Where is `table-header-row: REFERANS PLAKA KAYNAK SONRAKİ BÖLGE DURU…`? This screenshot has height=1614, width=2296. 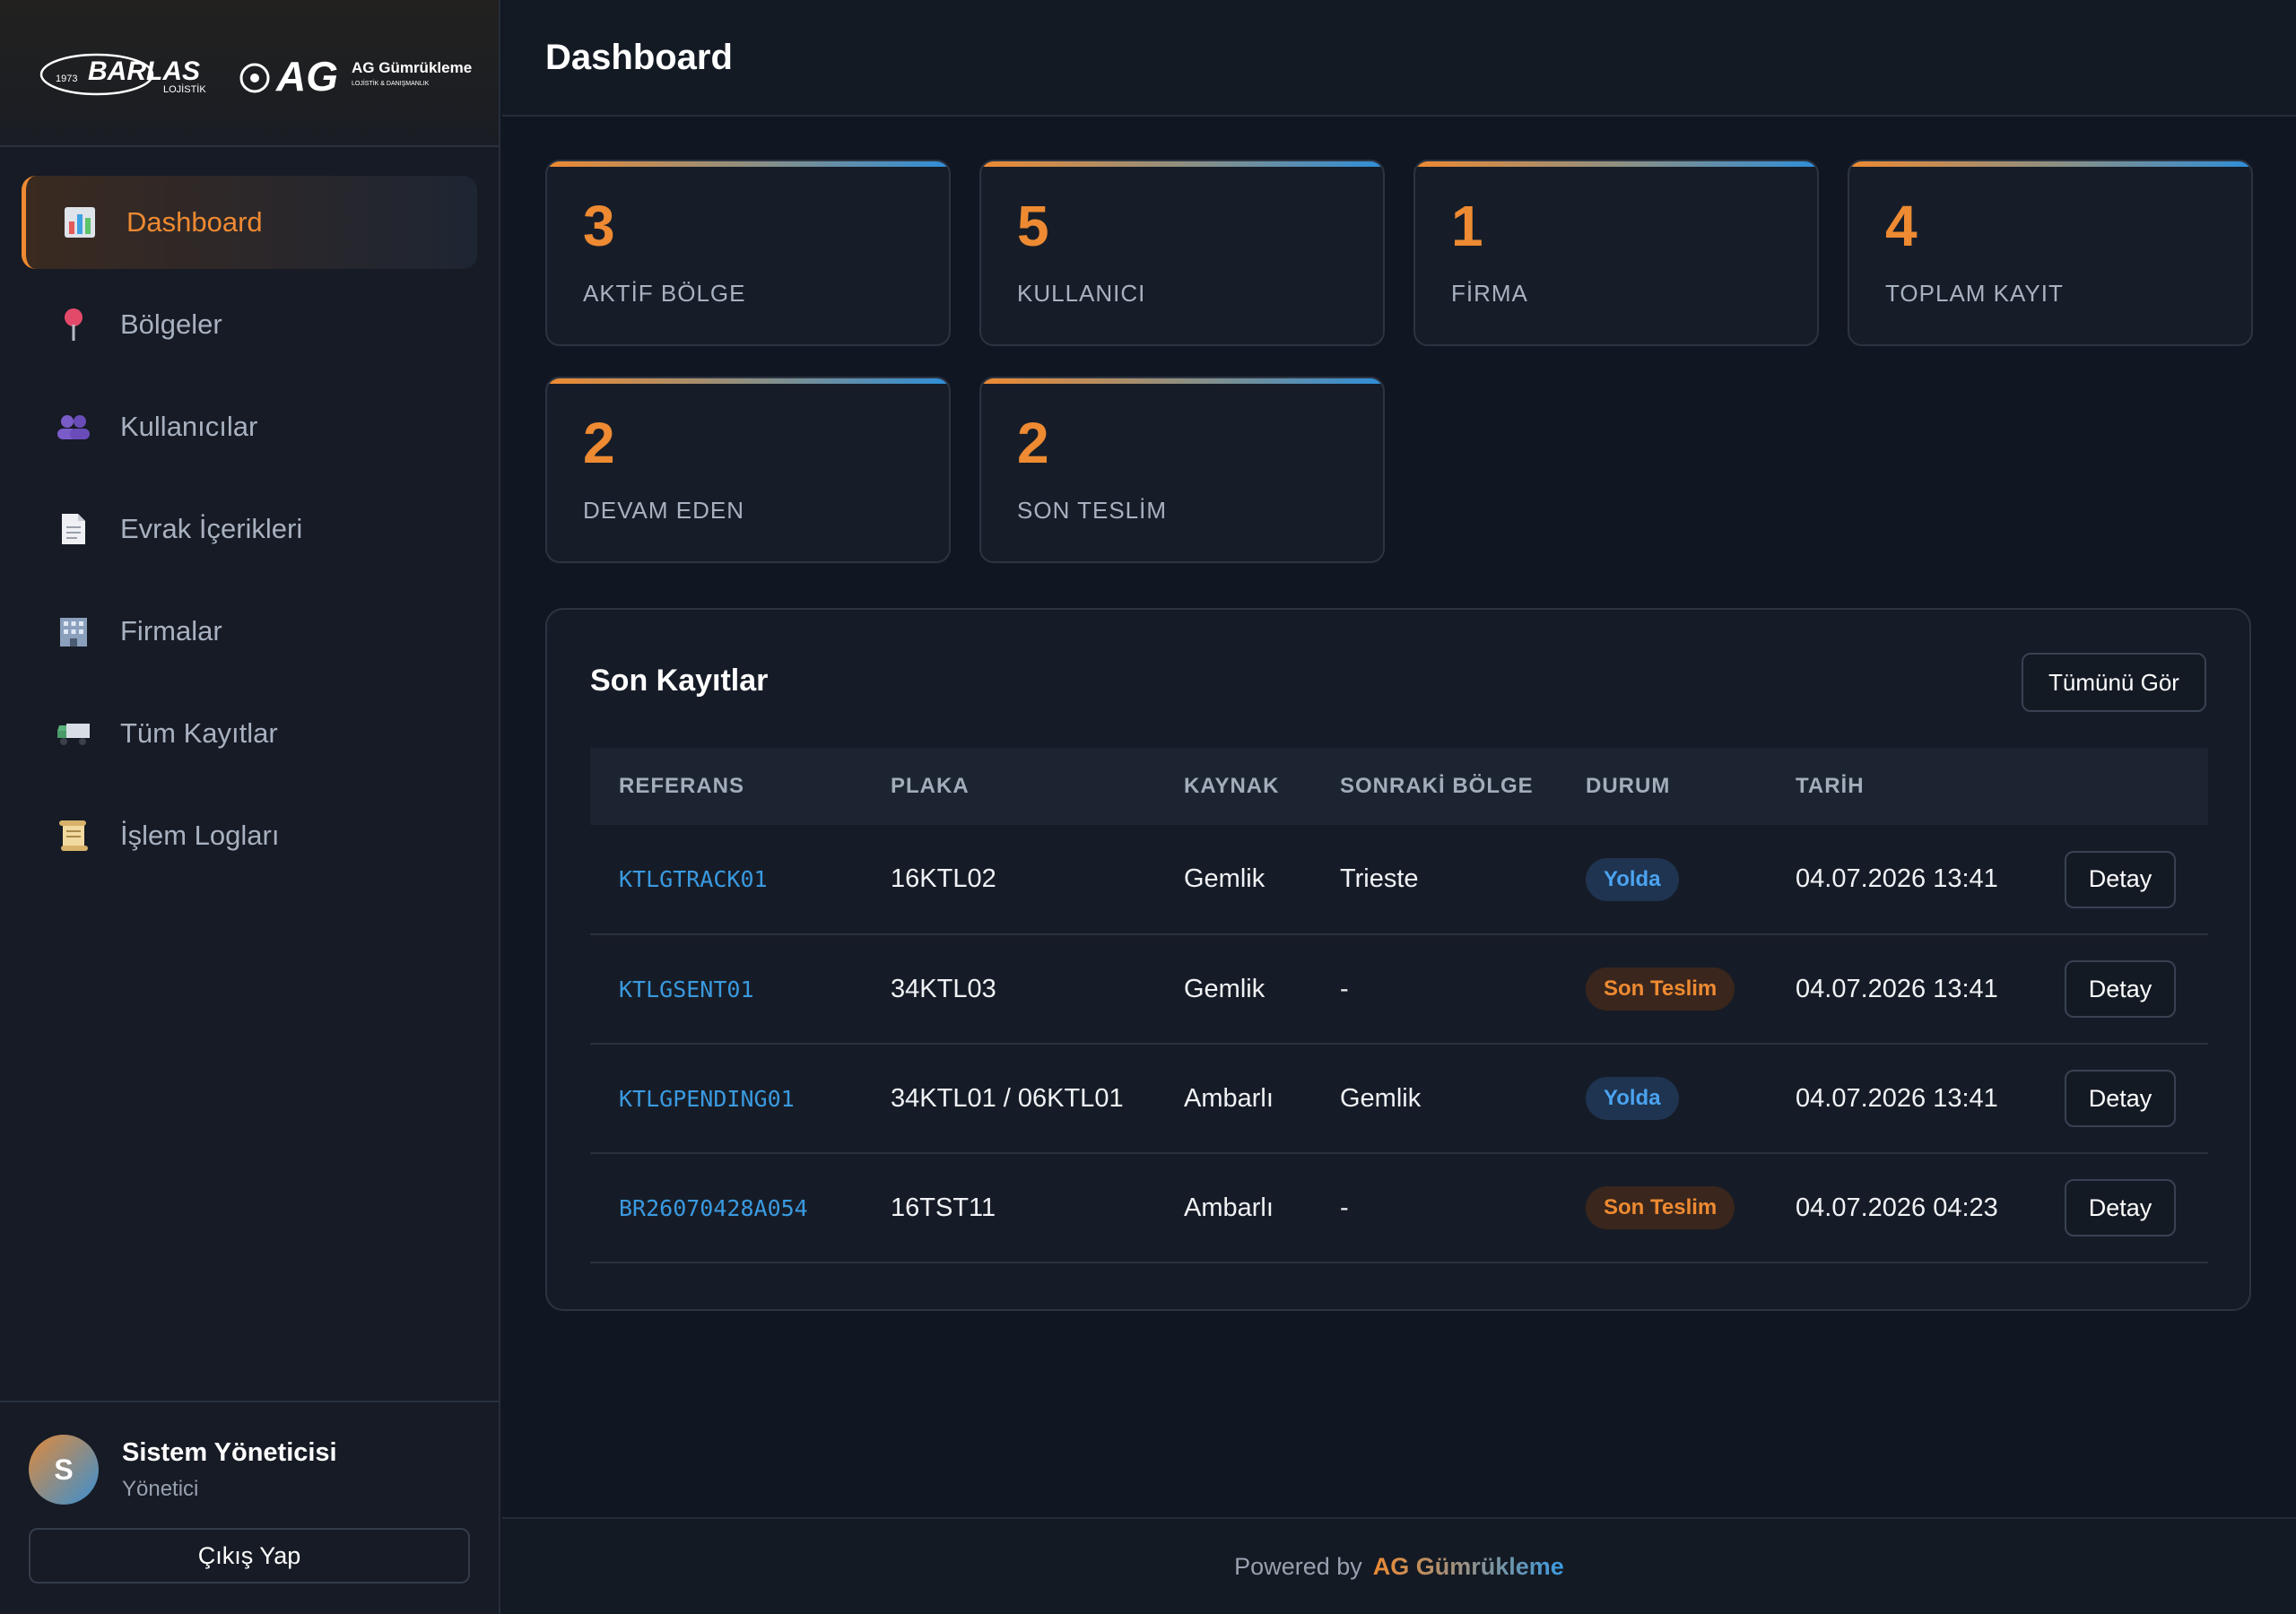
table-header-row: REFERANS PLAKA KAYNAK SONRAKİ BÖLGE DURU… is located at coordinates (1399, 786).